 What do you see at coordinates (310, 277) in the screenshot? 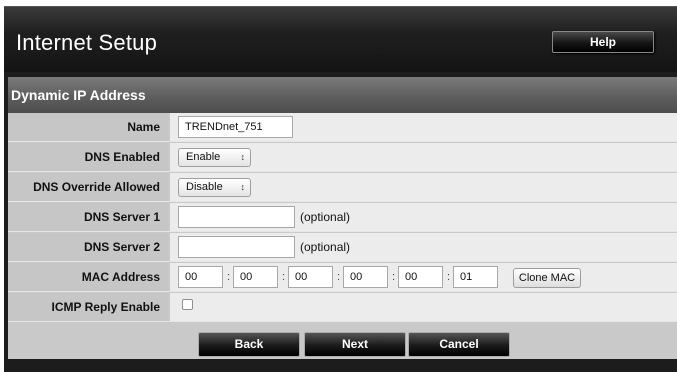
I see `mac-octet-3: 00` at bounding box center [310, 277].